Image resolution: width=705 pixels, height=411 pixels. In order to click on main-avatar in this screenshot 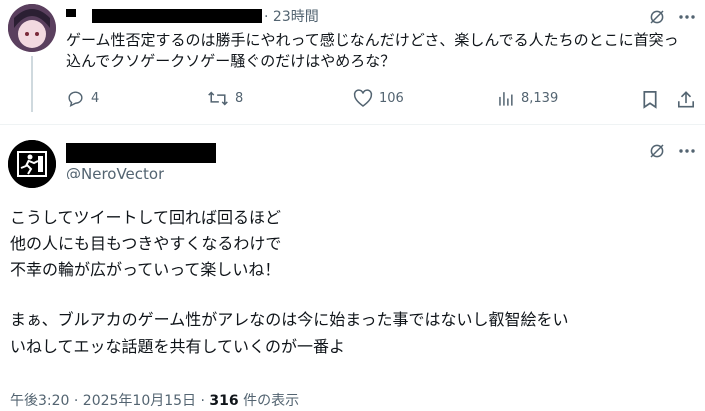, I will do `click(32, 164)`.